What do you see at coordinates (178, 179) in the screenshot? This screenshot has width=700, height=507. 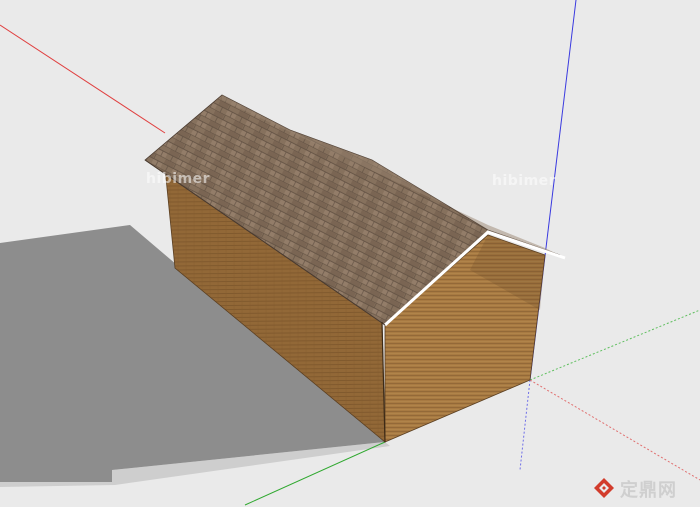 I see `watermark-left: hibimer` at bounding box center [178, 179].